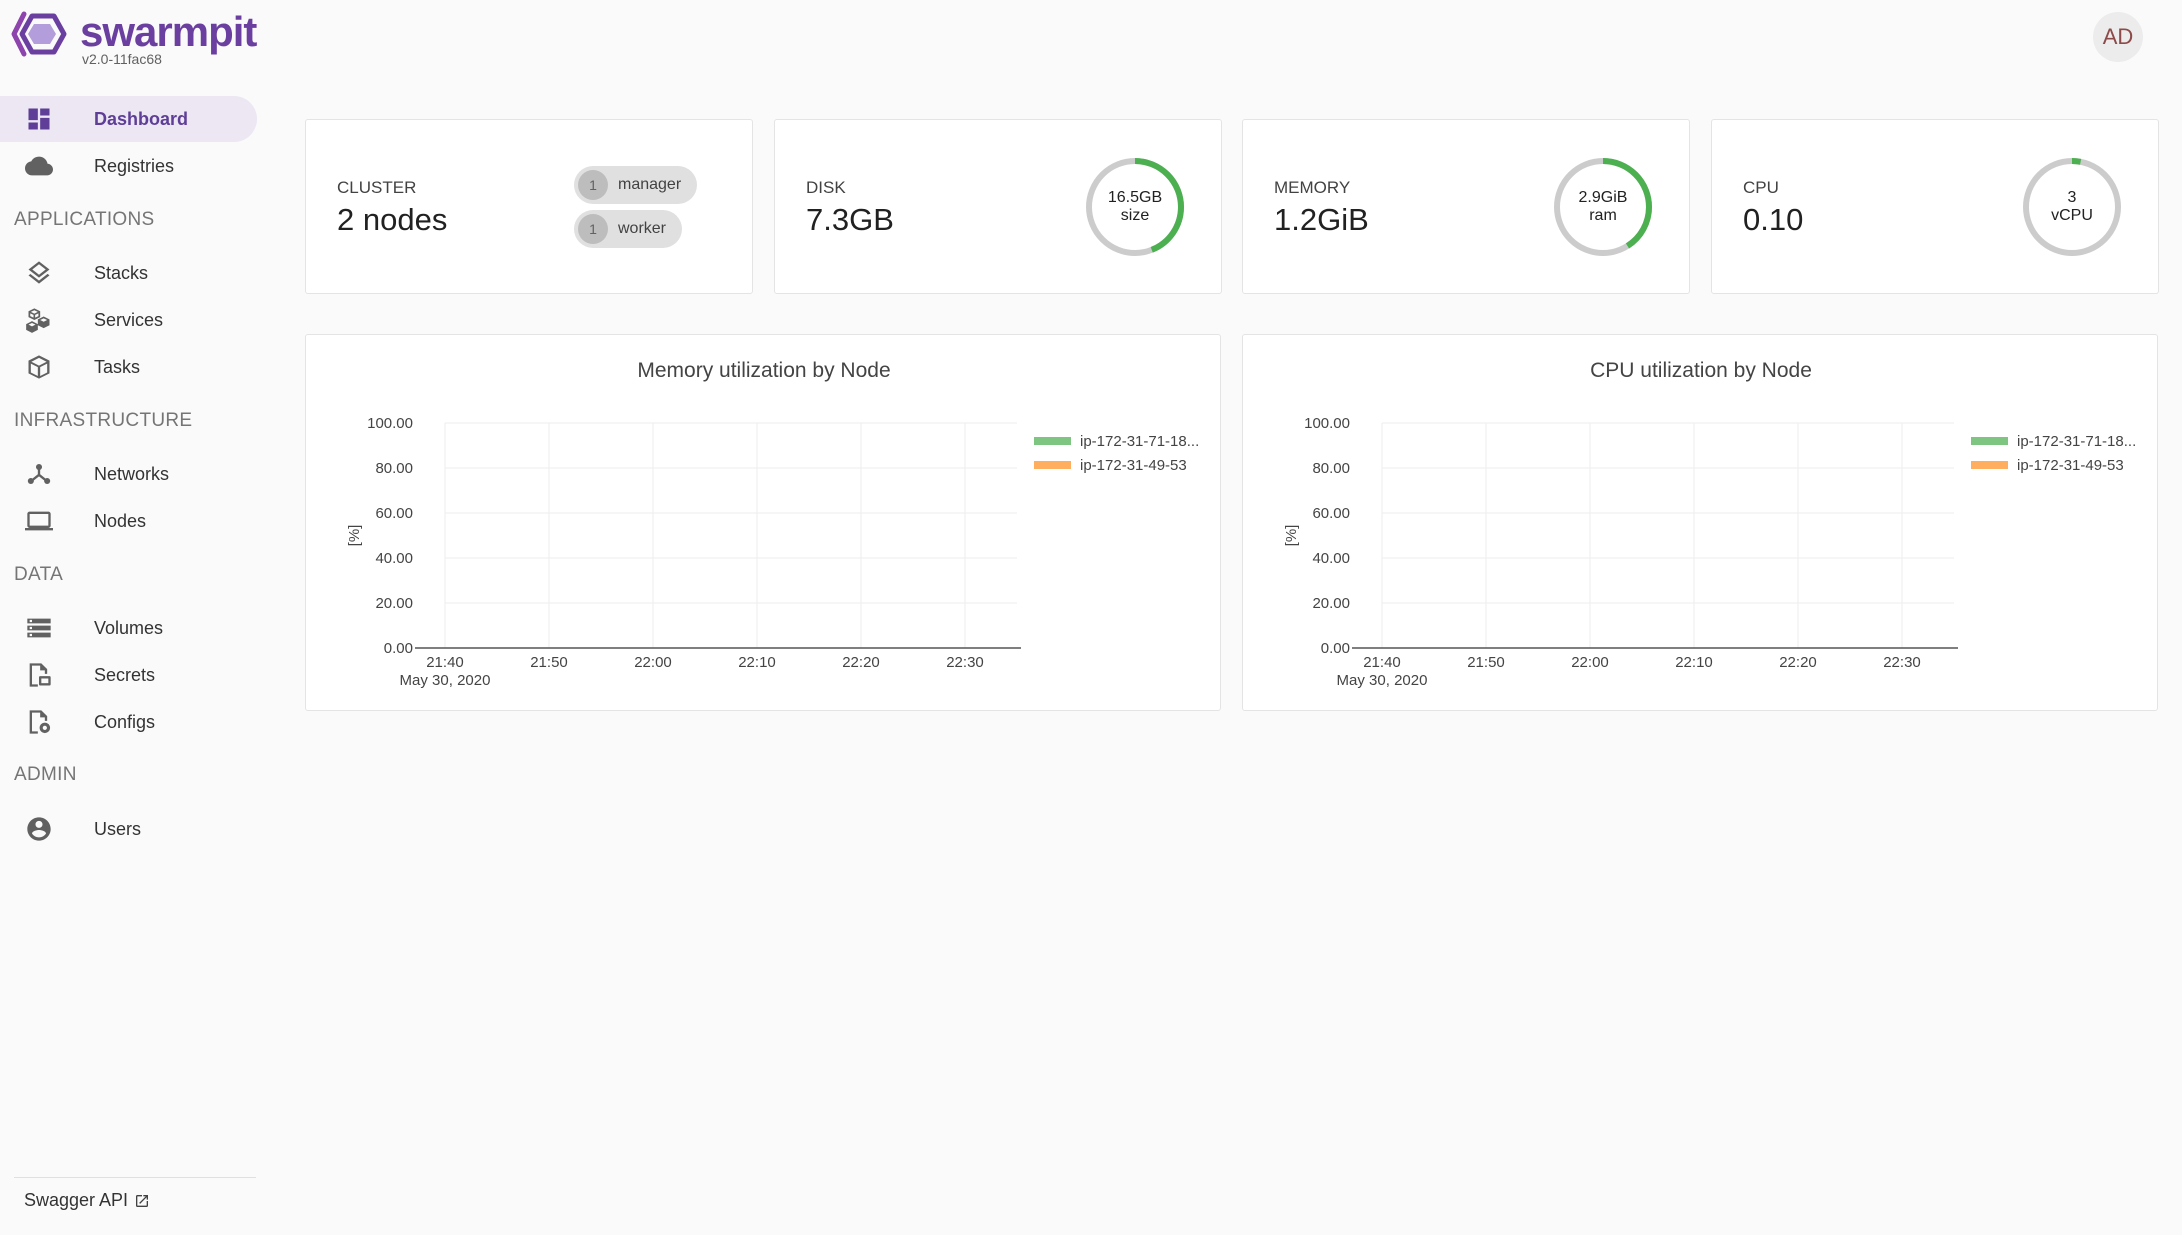 The height and width of the screenshot is (1235, 2182). Describe the element at coordinates (1773, 219) in the screenshot. I see `cpu-value: 0.10` at that location.